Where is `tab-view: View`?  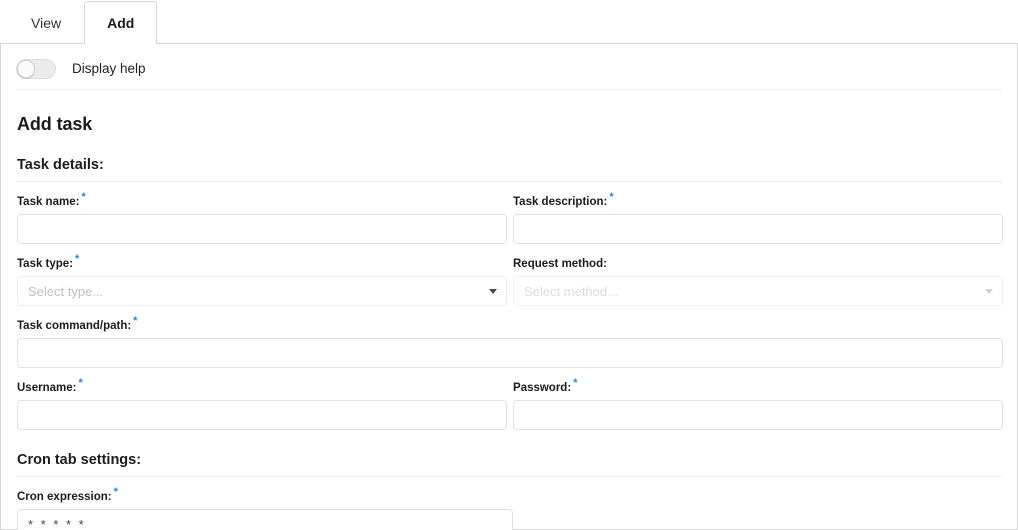
tab-view: View is located at coordinates (46, 22).